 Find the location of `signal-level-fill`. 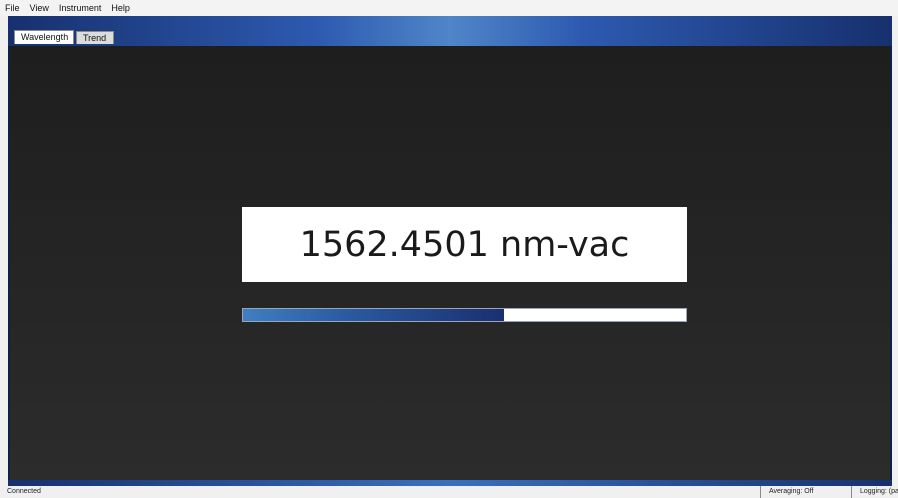

signal-level-fill is located at coordinates (374, 315).